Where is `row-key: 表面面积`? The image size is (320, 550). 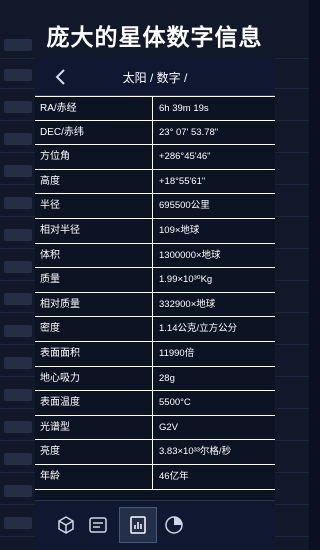 row-key: 表面面积 is located at coordinates (94, 353).